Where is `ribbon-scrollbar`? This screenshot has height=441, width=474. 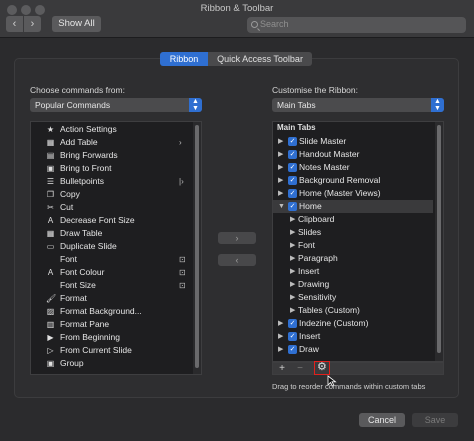
ribbon-scrollbar is located at coordinates (439, 241).